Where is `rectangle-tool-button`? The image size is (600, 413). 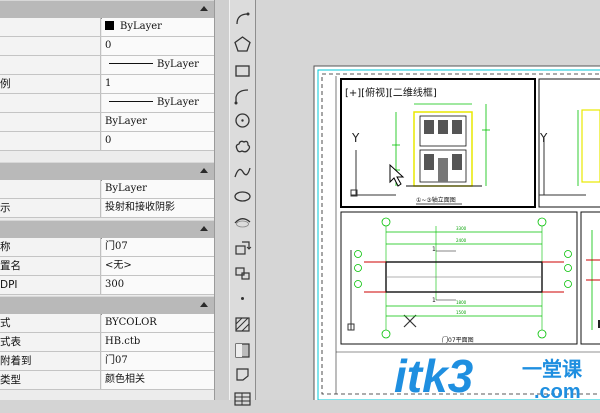 rectangle-tool-button is located at coordinates (242, 70).